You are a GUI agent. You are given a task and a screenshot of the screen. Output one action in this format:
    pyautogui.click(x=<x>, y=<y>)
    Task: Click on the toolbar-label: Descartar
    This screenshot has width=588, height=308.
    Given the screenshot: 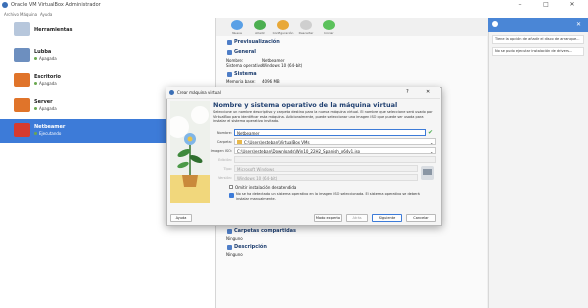 What is the action you would take?
    pyautogui.click(x=306, y=33)
    